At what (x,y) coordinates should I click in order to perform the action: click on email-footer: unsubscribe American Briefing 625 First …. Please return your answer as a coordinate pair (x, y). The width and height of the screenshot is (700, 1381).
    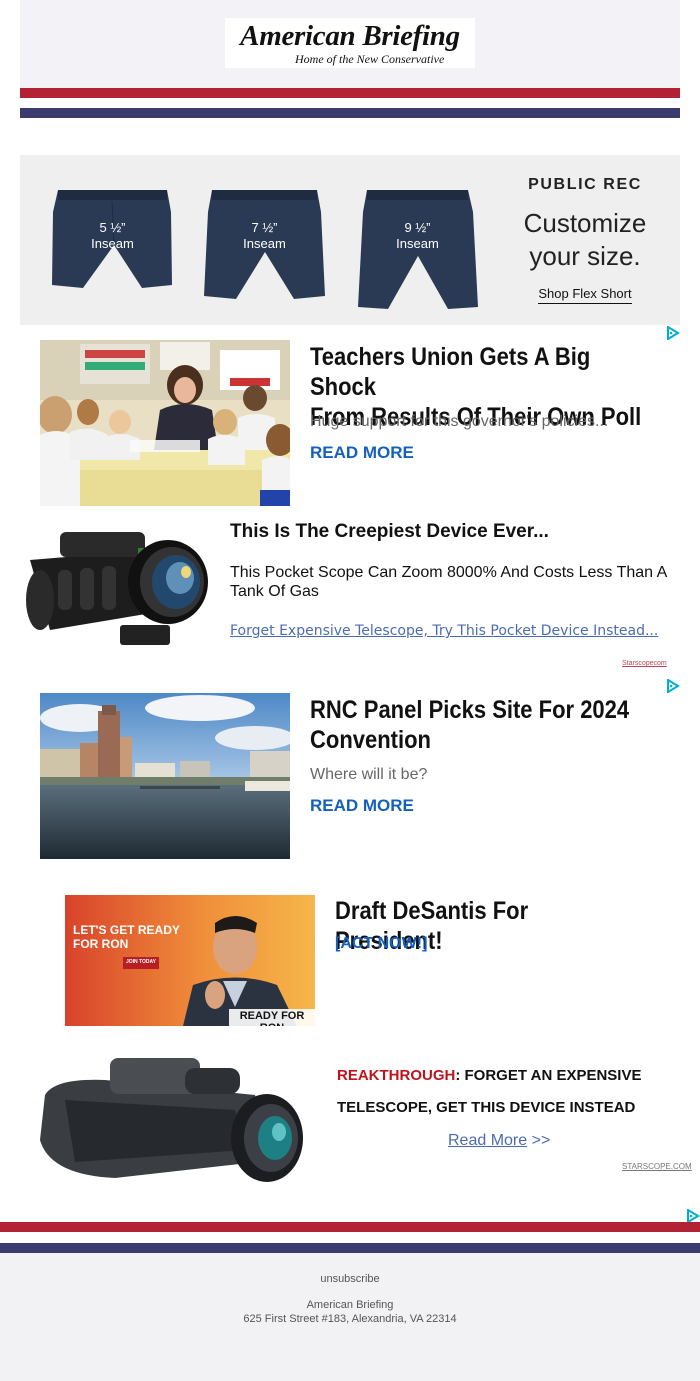
    Looking at the image, I should click on (350, 1317).